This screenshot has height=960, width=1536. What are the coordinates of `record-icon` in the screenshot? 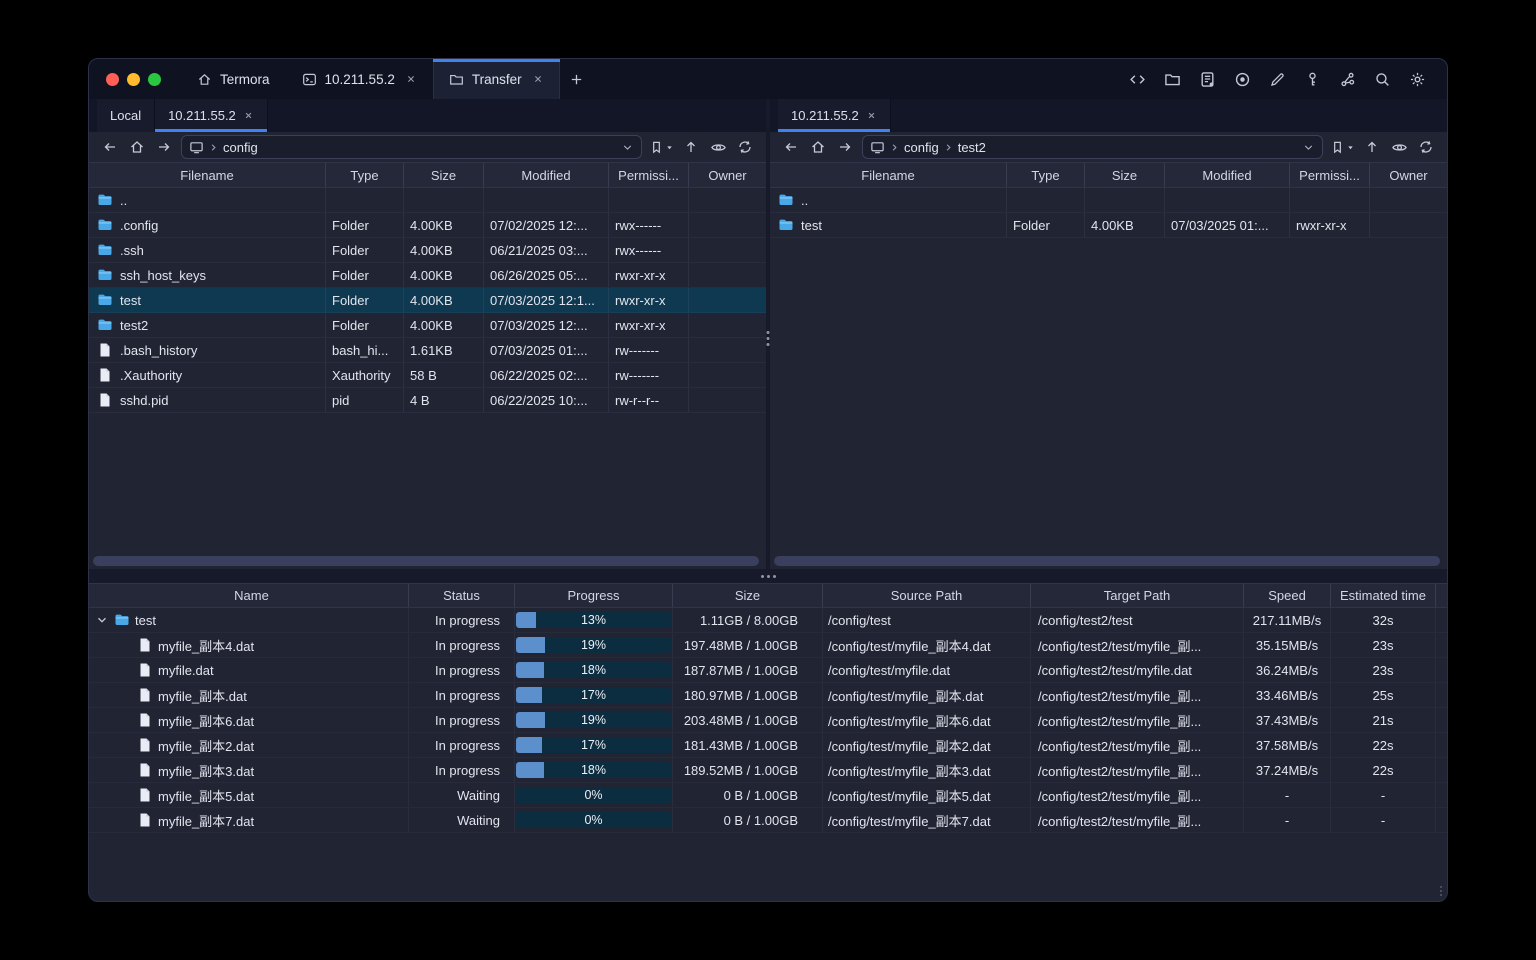 It's located at (1242, 79).